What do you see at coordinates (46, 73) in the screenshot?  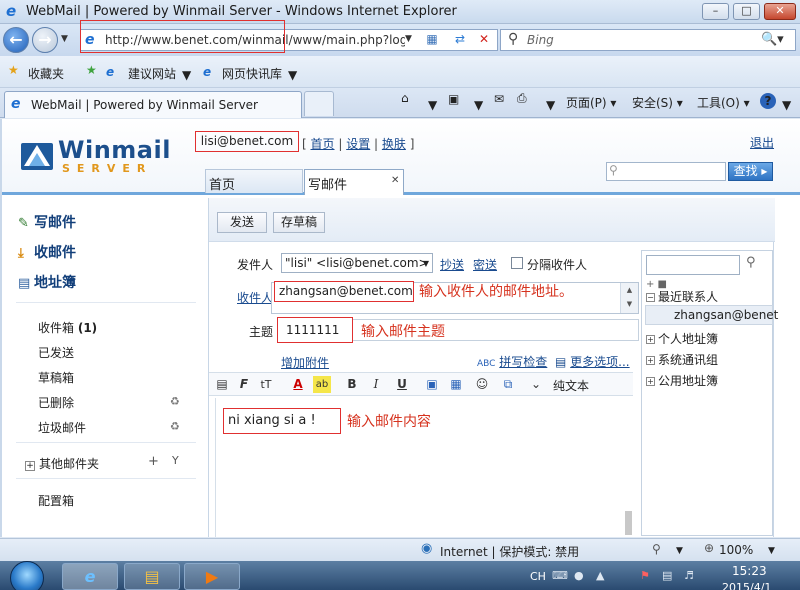 I see `favorites-button: 收藏夹` at bounding box center [46, 73].